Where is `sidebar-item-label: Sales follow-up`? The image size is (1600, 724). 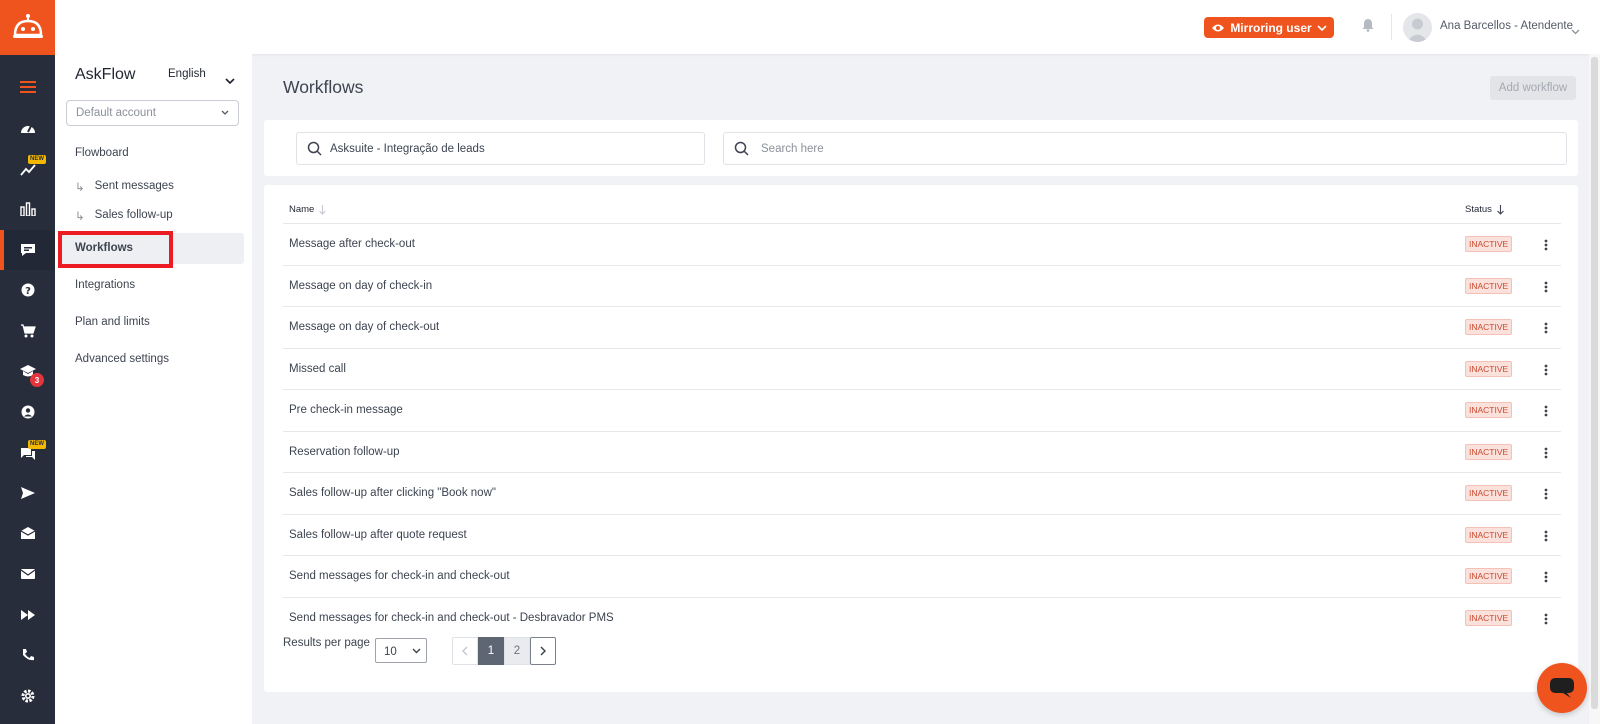
sidebar-item-label: Sales follow-up is located at coordinates (133, 215).